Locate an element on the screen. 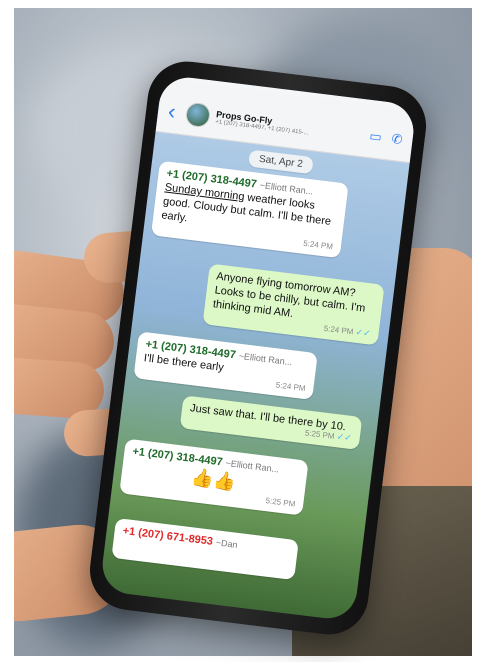  date-separator: Sat, Apr 2 is located at coordinates (281, 162).